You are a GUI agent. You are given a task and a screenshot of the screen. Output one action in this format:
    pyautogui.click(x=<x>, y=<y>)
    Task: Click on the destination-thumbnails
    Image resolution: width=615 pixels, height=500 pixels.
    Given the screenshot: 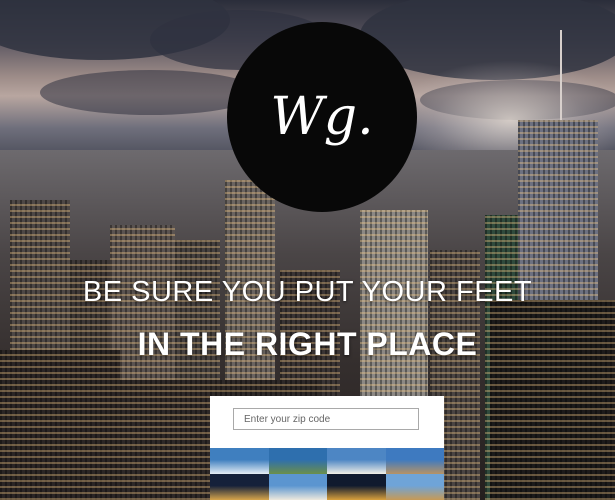 What is the action you would take?
    pyautogui.click(x=327, y=474)
    